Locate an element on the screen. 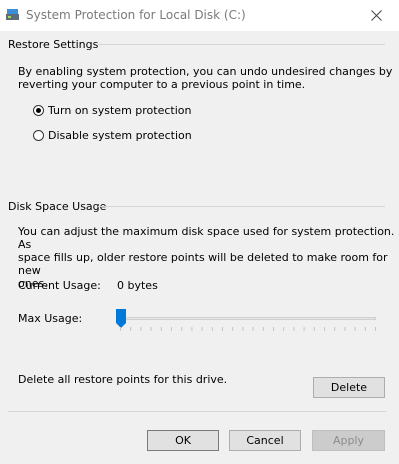 The height and width of the screenshot is (464, 399). radio-disable-label: Disable system protection is located at coordinates (120, 135).